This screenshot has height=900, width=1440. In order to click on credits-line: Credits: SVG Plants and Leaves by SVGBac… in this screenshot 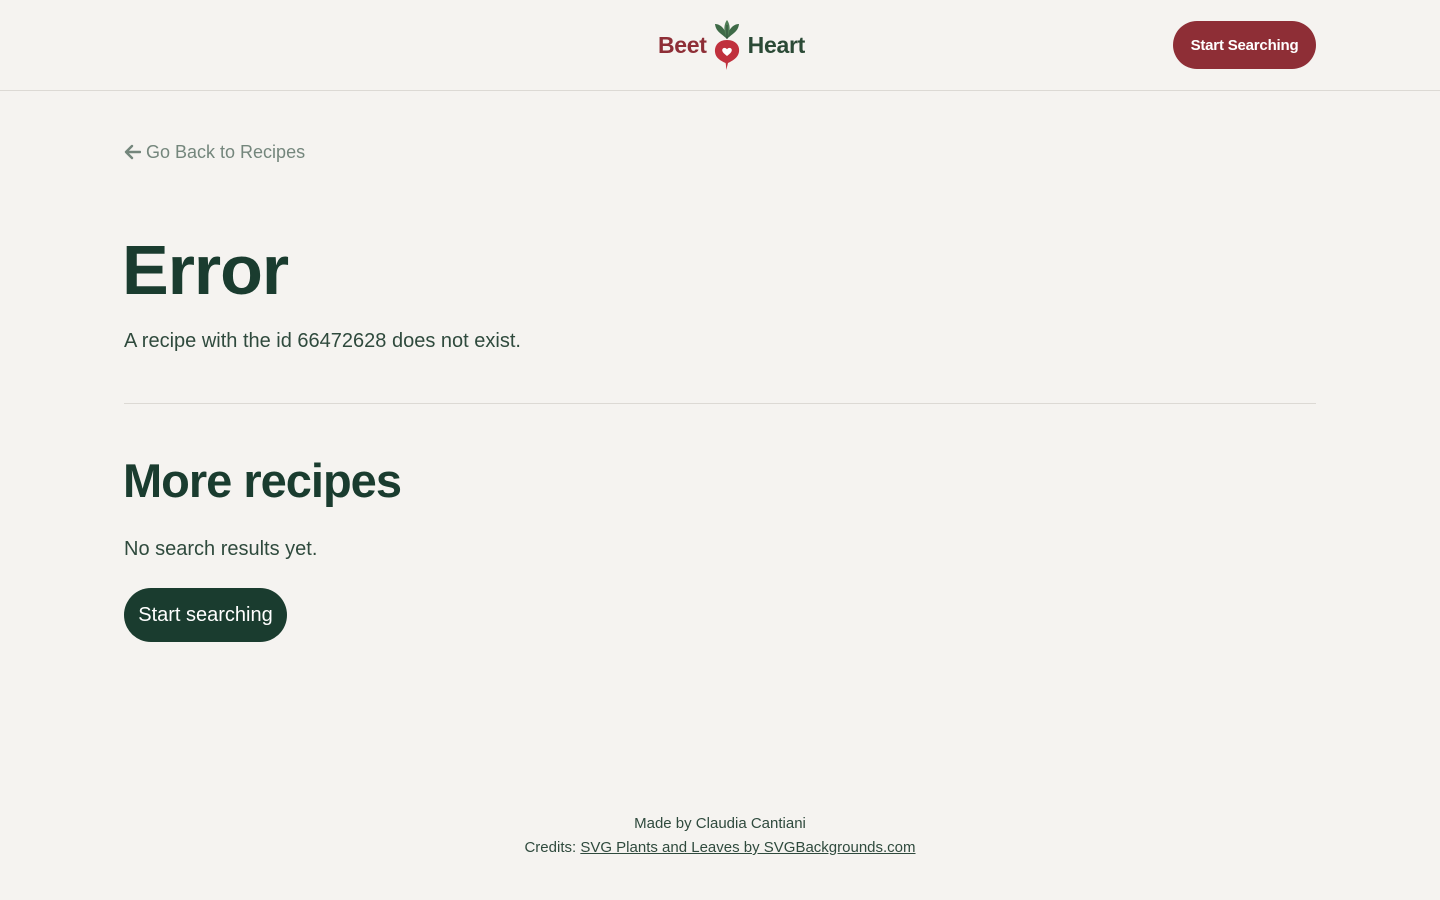, I will do `click(720, 848)`.